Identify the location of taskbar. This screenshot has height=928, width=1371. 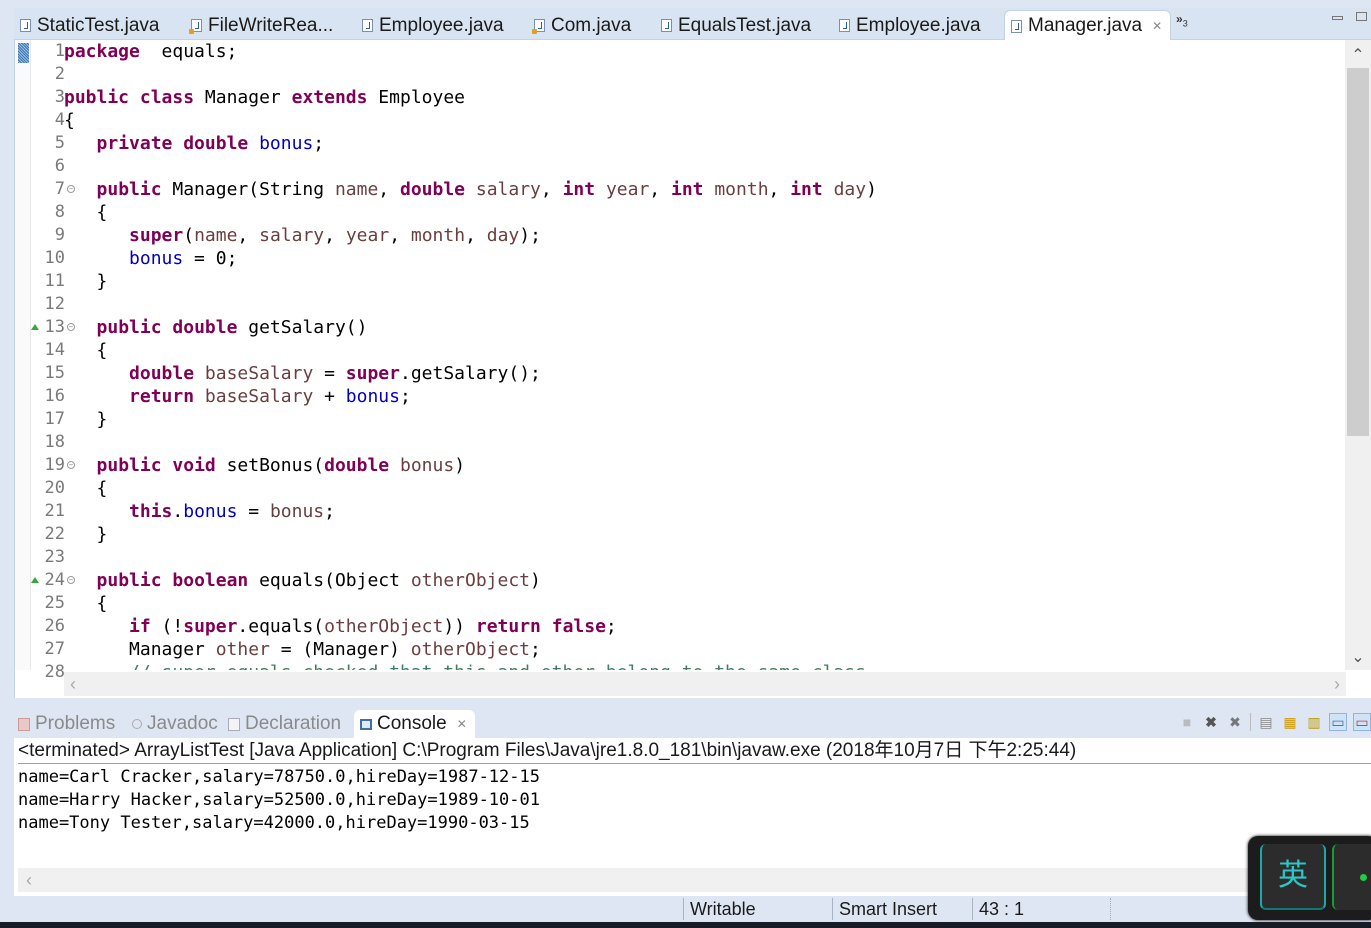
(685, 925).